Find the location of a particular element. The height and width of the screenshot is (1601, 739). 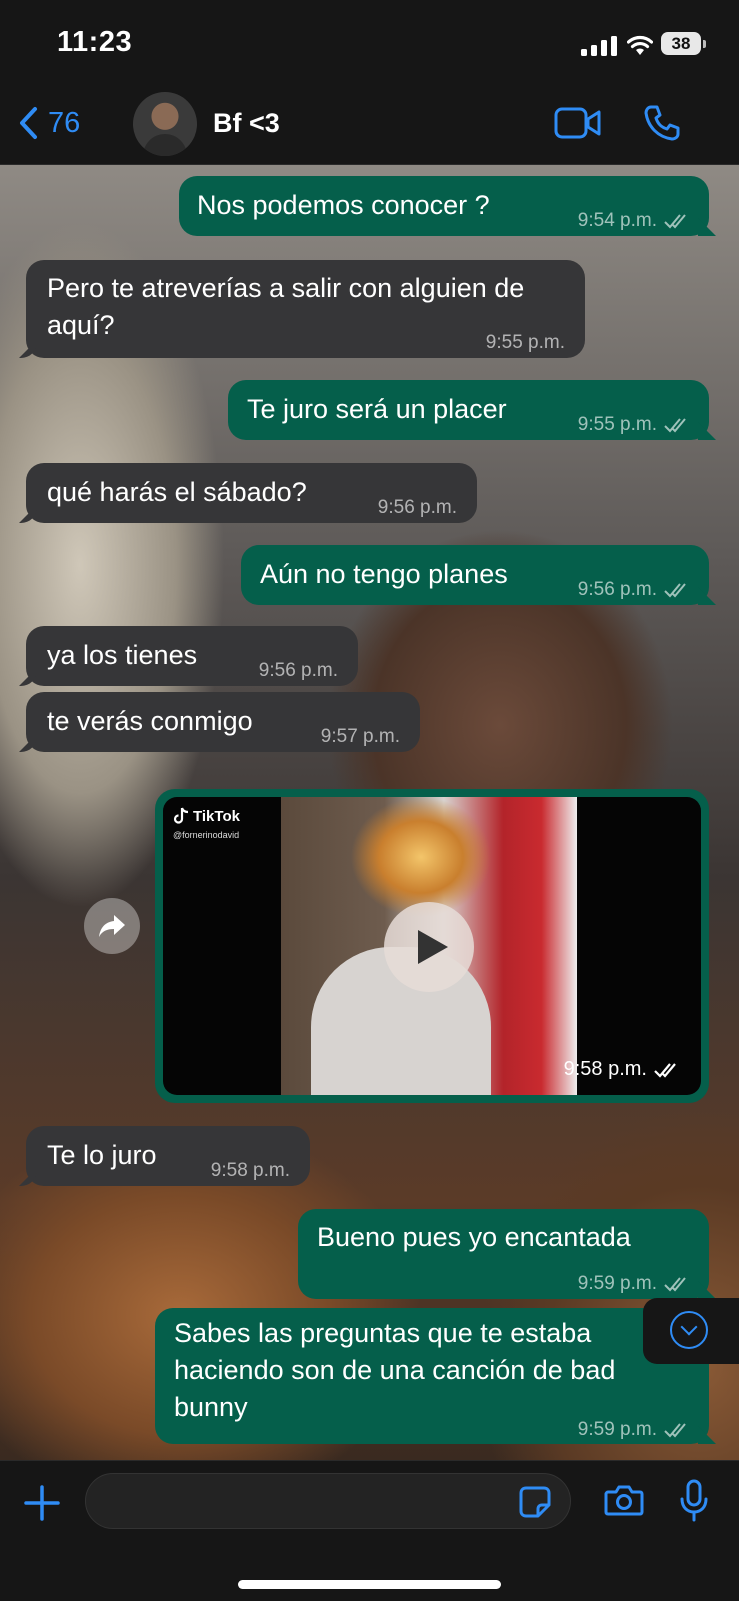

message-incoming: ya los tienes 9:56 p.m. is located at coordinates (192, 656).